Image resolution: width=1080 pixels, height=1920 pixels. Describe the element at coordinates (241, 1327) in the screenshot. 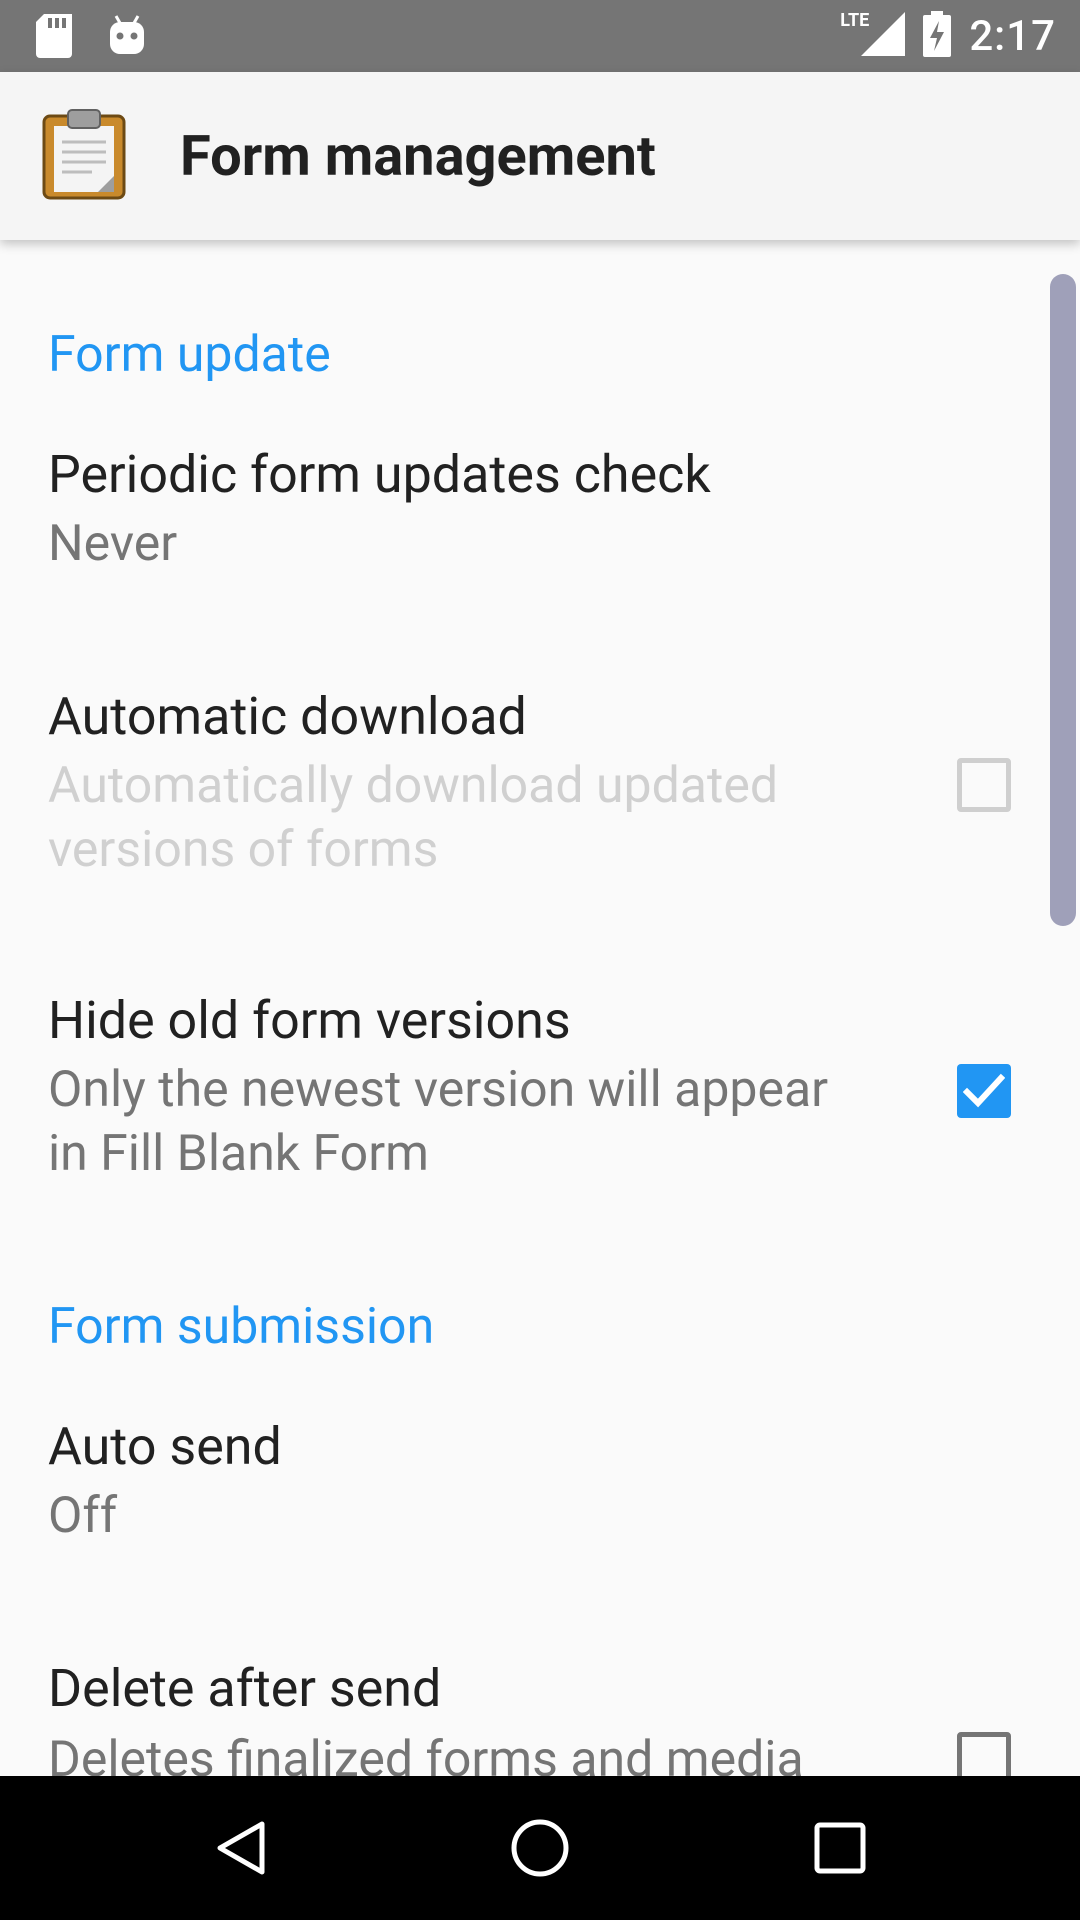

I see `category-form-submission: Form submission` at that location.